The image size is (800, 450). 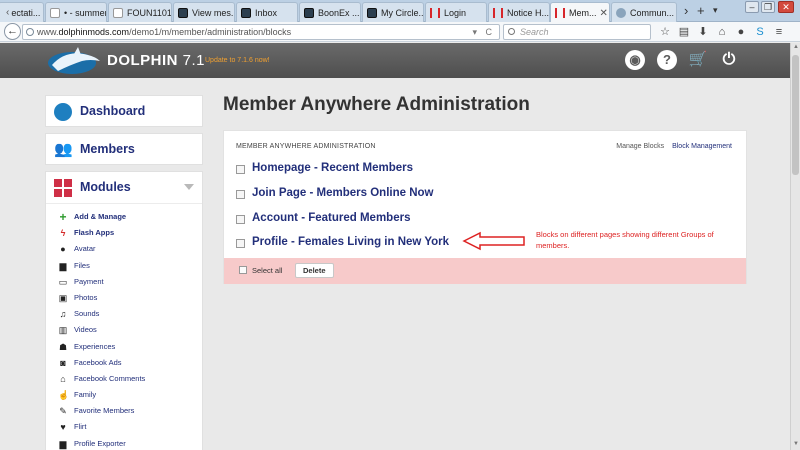 What do you see at coordinates (63, 281) in the screenshot?
I see `card-icon: ▭` at bounding box center [63, 281].